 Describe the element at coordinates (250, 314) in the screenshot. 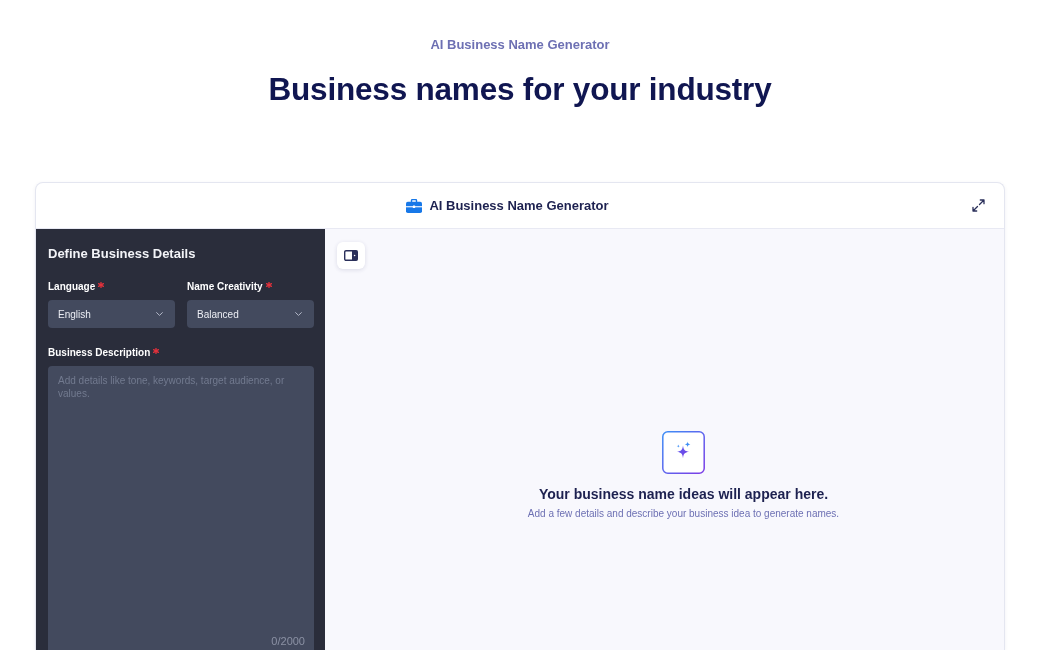

I see `dropdown-field: Balanced` at that location.